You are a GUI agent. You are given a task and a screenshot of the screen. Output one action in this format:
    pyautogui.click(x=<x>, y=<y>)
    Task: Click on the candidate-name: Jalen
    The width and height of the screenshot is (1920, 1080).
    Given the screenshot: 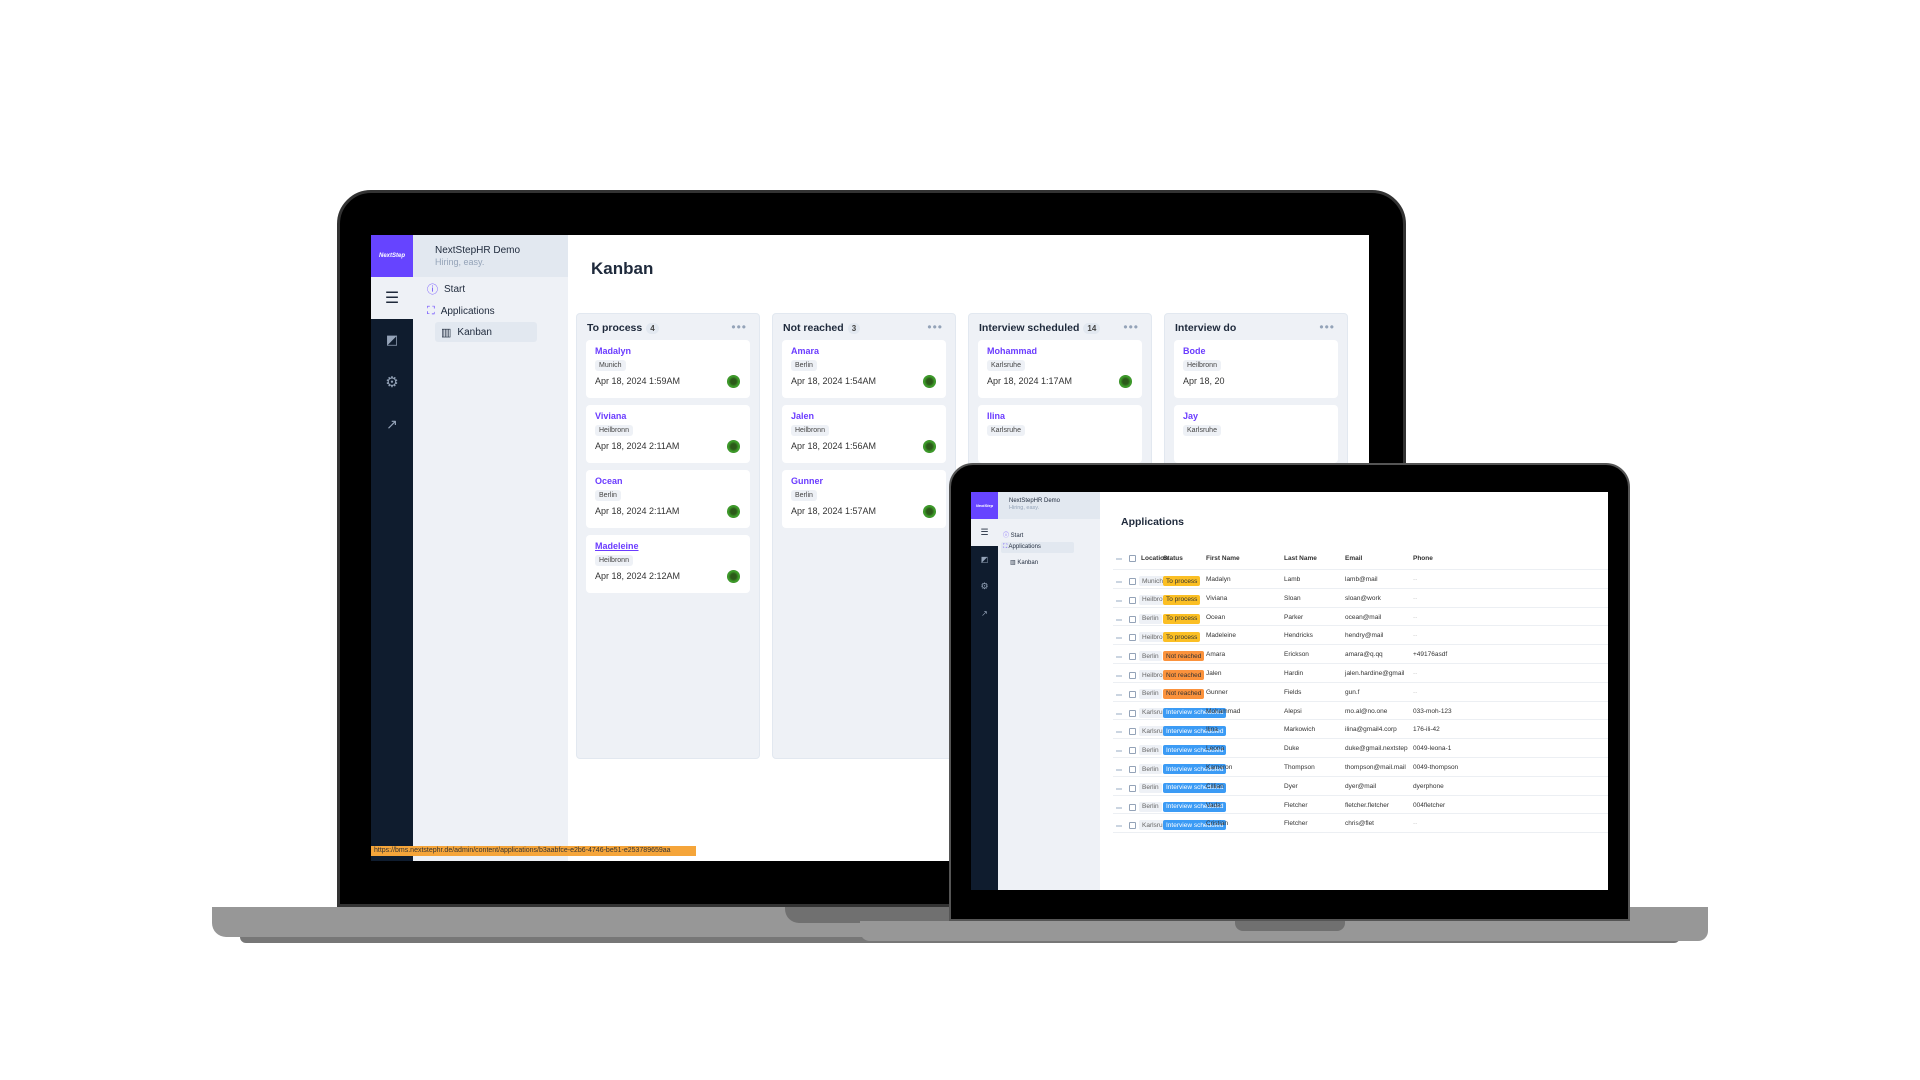 What is the action you would take?
    pyautogui.click(x=802, y=416)
    